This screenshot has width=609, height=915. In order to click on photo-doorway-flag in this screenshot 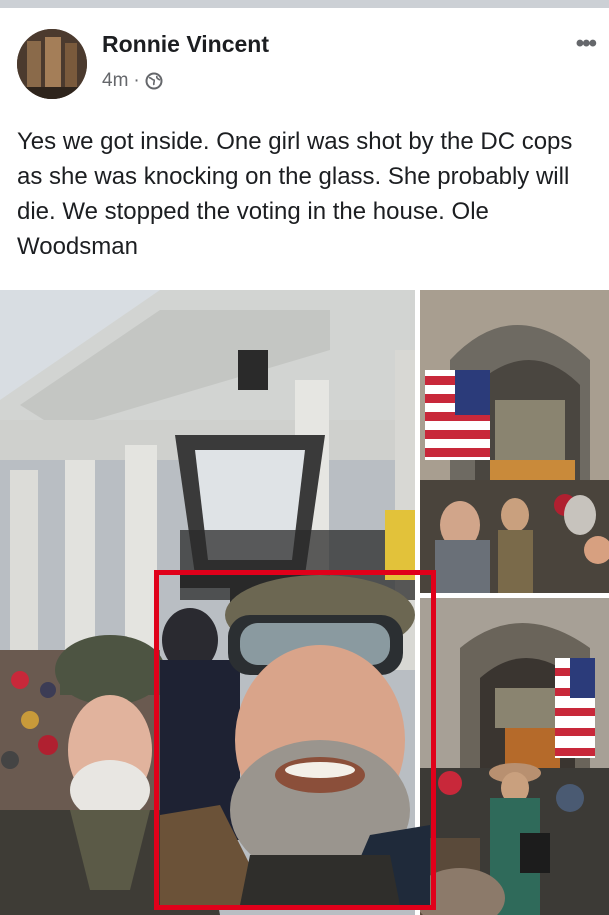, I will do `click(514, 441)`.